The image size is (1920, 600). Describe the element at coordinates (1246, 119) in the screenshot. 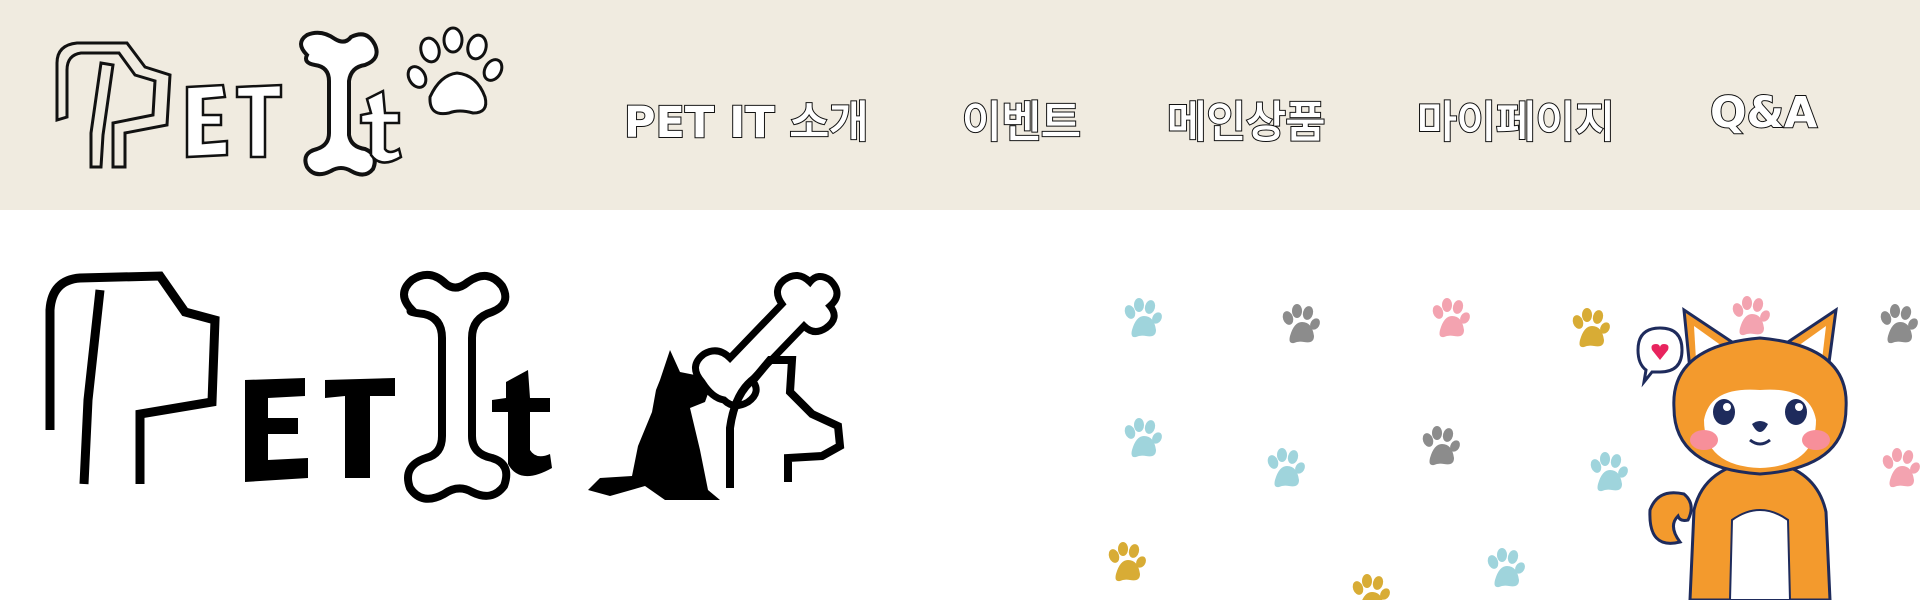

I see `nav-item-main-products: 메인상품` at that location.